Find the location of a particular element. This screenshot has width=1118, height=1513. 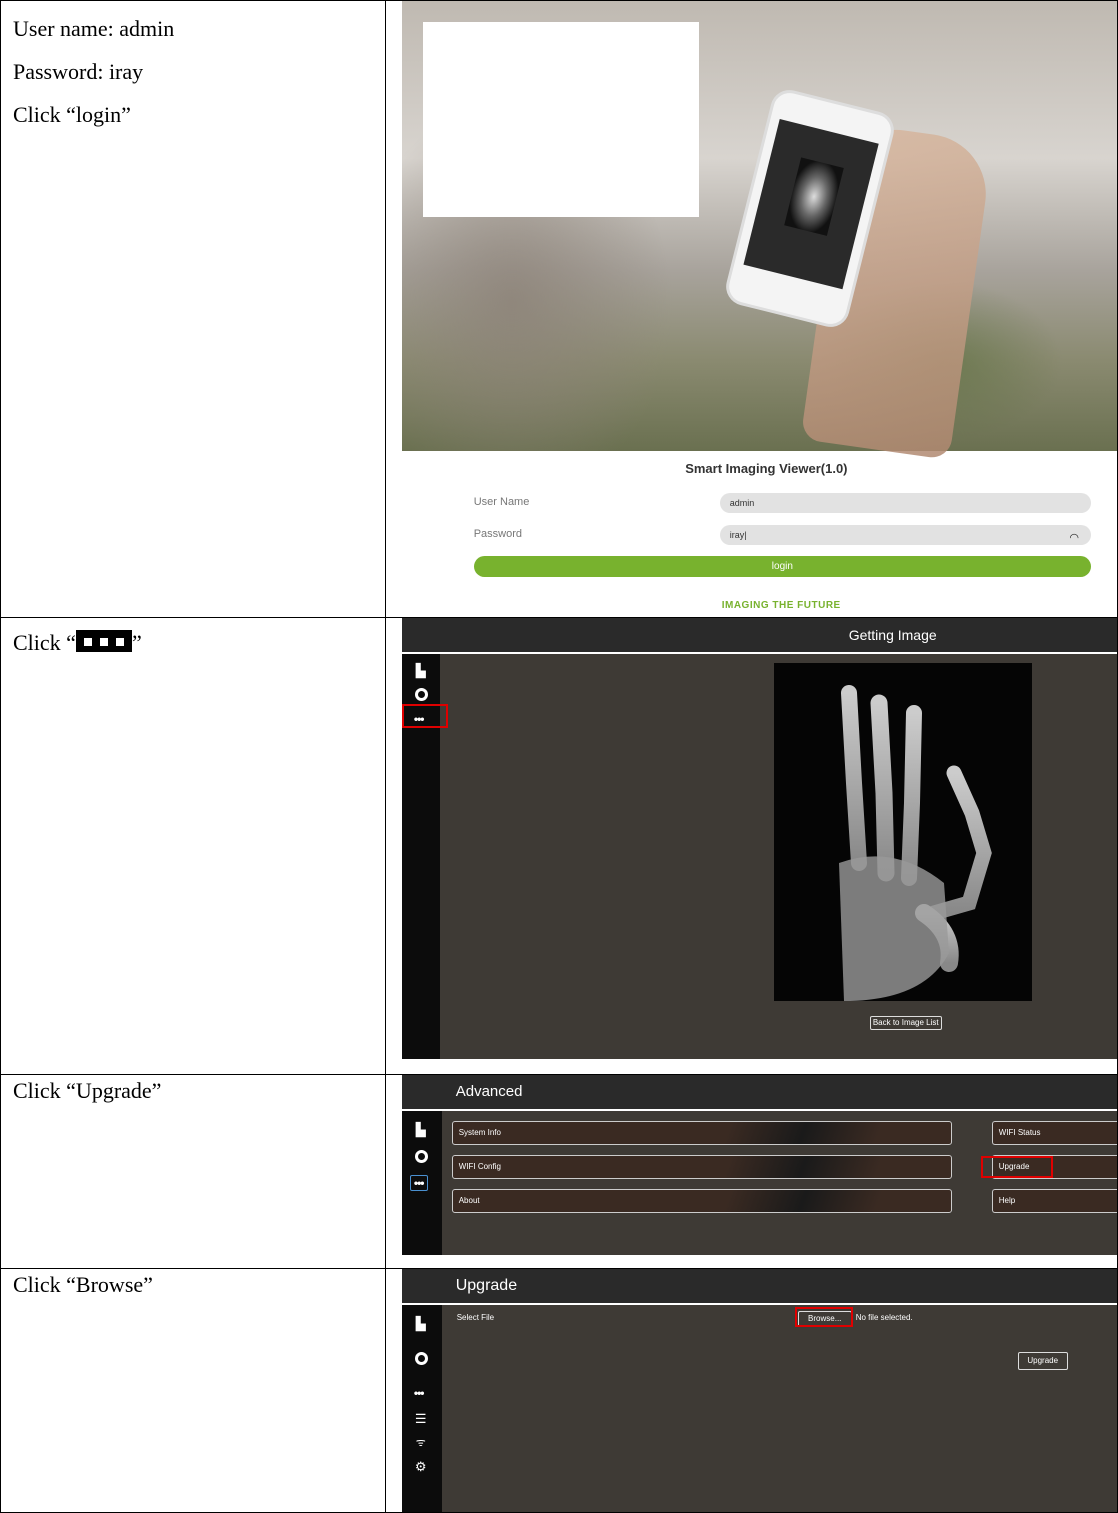

blank-overlay-box is located at coordinates (560, 119).